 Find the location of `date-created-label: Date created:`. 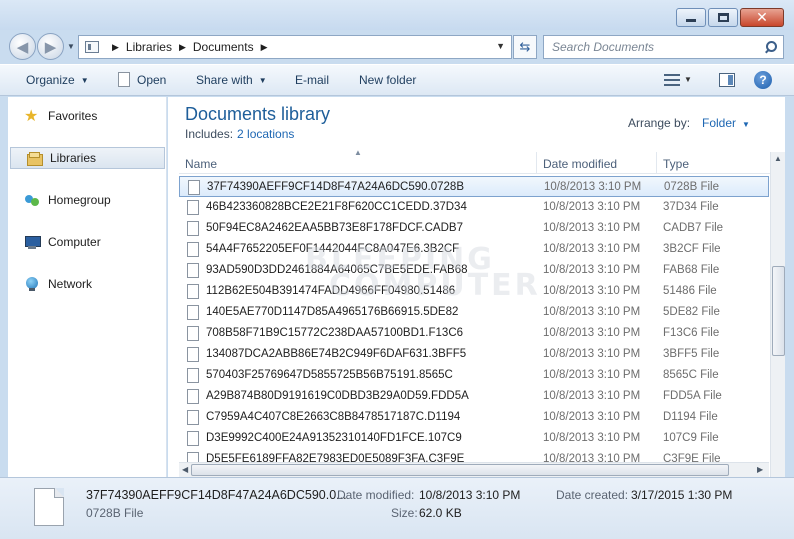

date-created-label: Date created: is located at coordinates (592, 495).